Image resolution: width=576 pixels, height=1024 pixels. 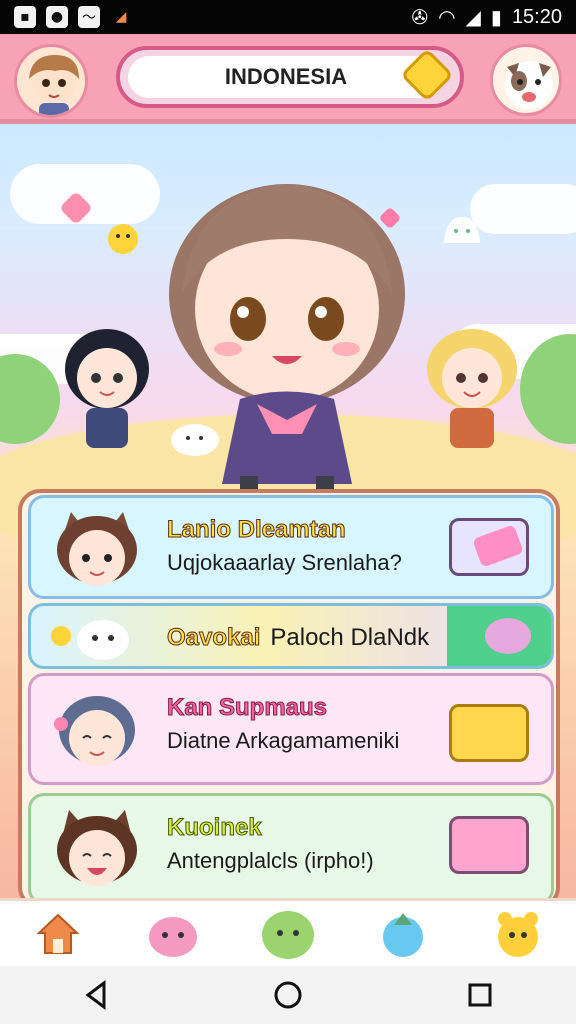 I want to click on green-pet-icon, so click(x=287, y=934).